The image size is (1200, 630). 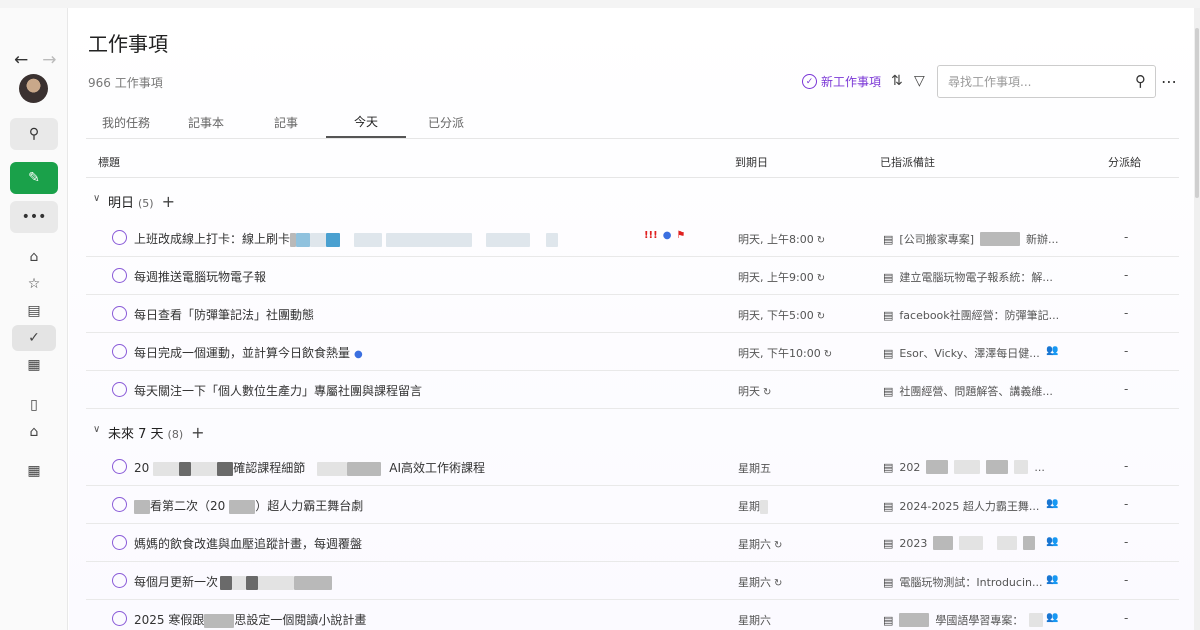 I want to click on table-row: 2025 寒假跟 思設定一個閱讀小說計畫 星期六 ▤ 學國語學習專案： 👥 -, so click(x=632, y=615).